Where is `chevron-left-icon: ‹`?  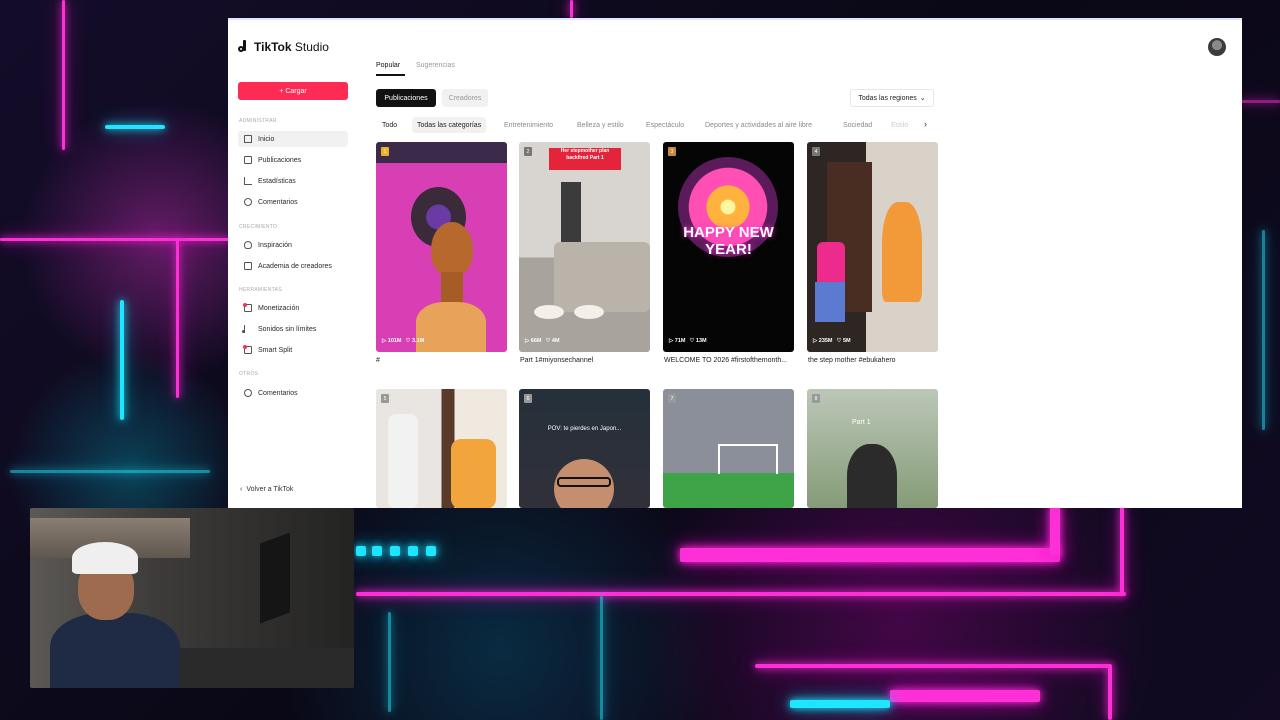
chevron-left-icon: ‹ is located at coordinates (241, 489).